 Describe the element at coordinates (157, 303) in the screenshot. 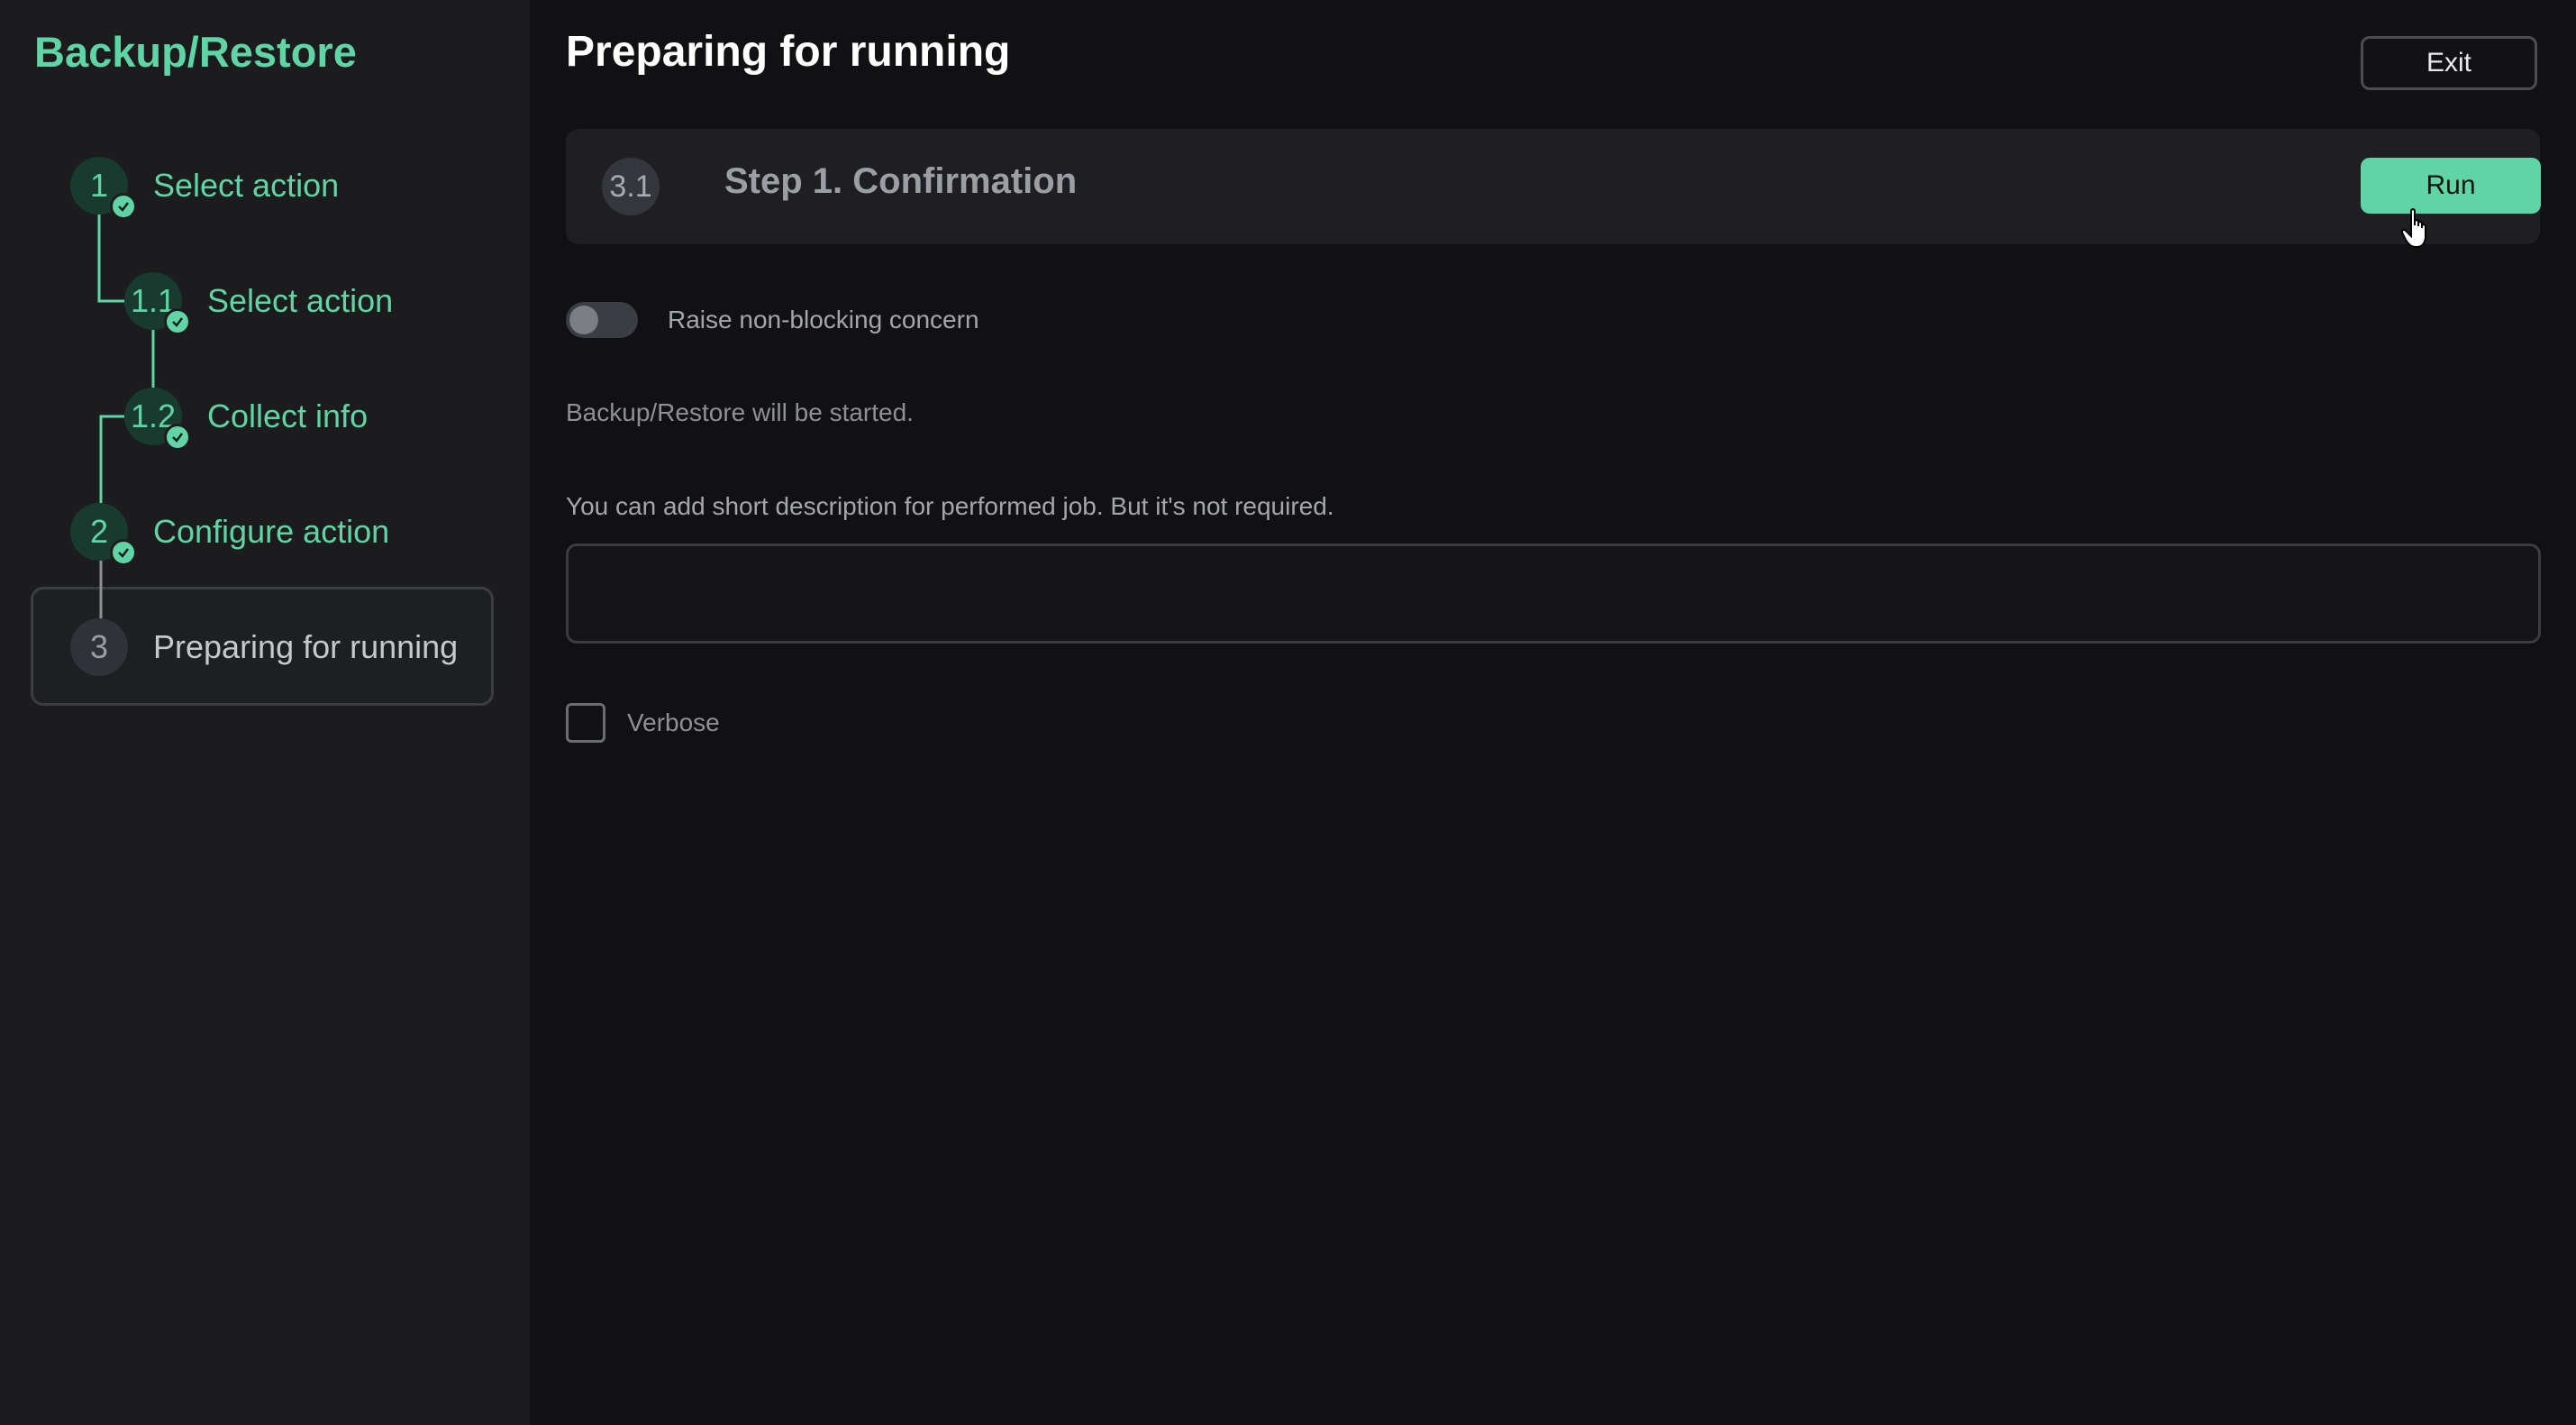

I see `step-1-1-node: 1.1` at that location.